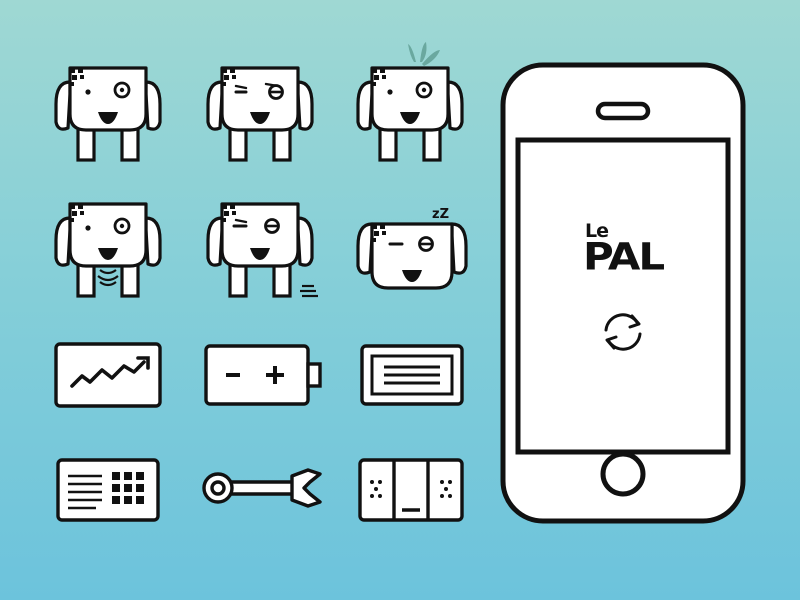 Image resolution: width=800 pixels, height=600 pixels. What do you see at coordinates (440, 214) in the screenshot?
I see `sleep-text: zZ` at bounding box center [440, 214].